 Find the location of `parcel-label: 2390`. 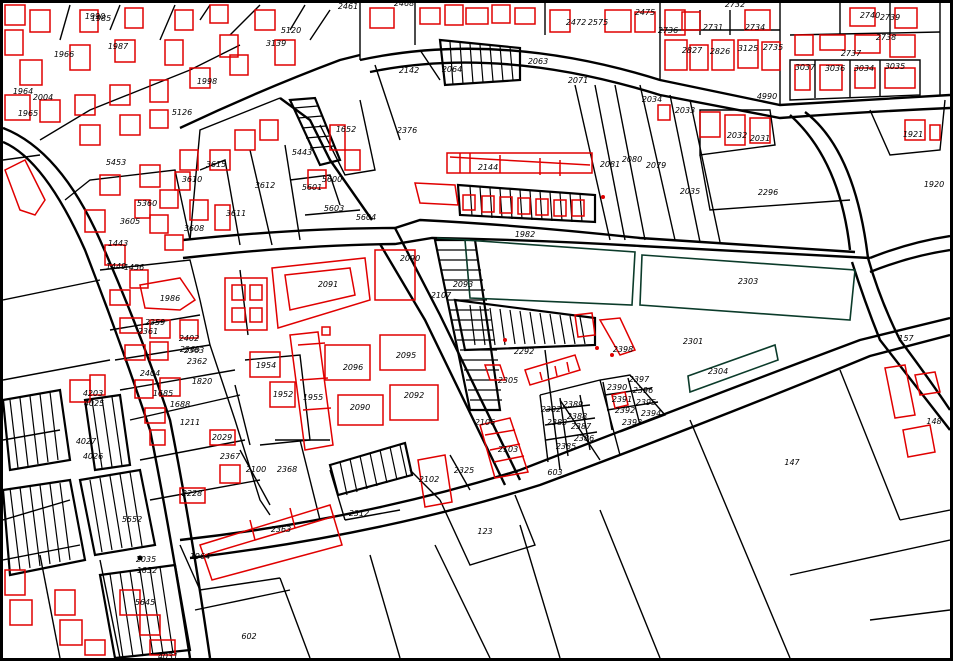

parcel-label: 2390 is located at coordinates (617, 387).